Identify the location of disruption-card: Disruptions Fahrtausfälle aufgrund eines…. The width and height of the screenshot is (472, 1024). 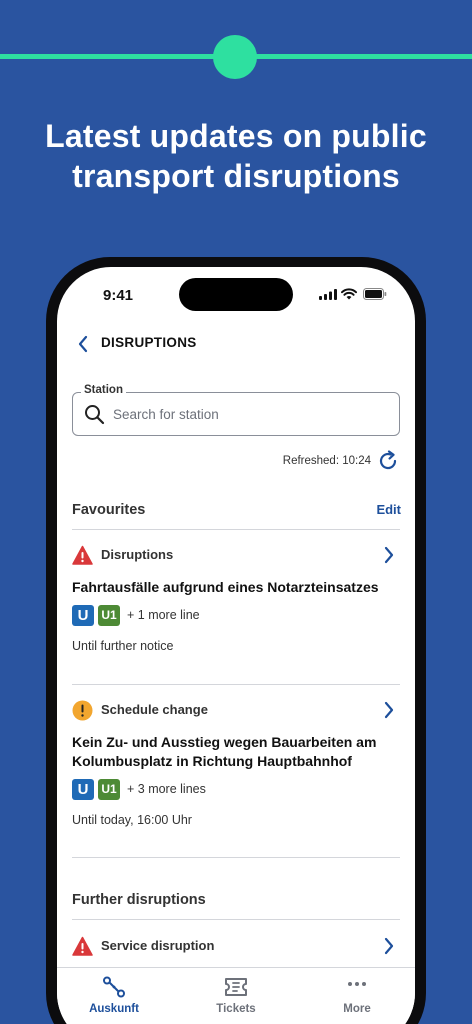
(236, 598).